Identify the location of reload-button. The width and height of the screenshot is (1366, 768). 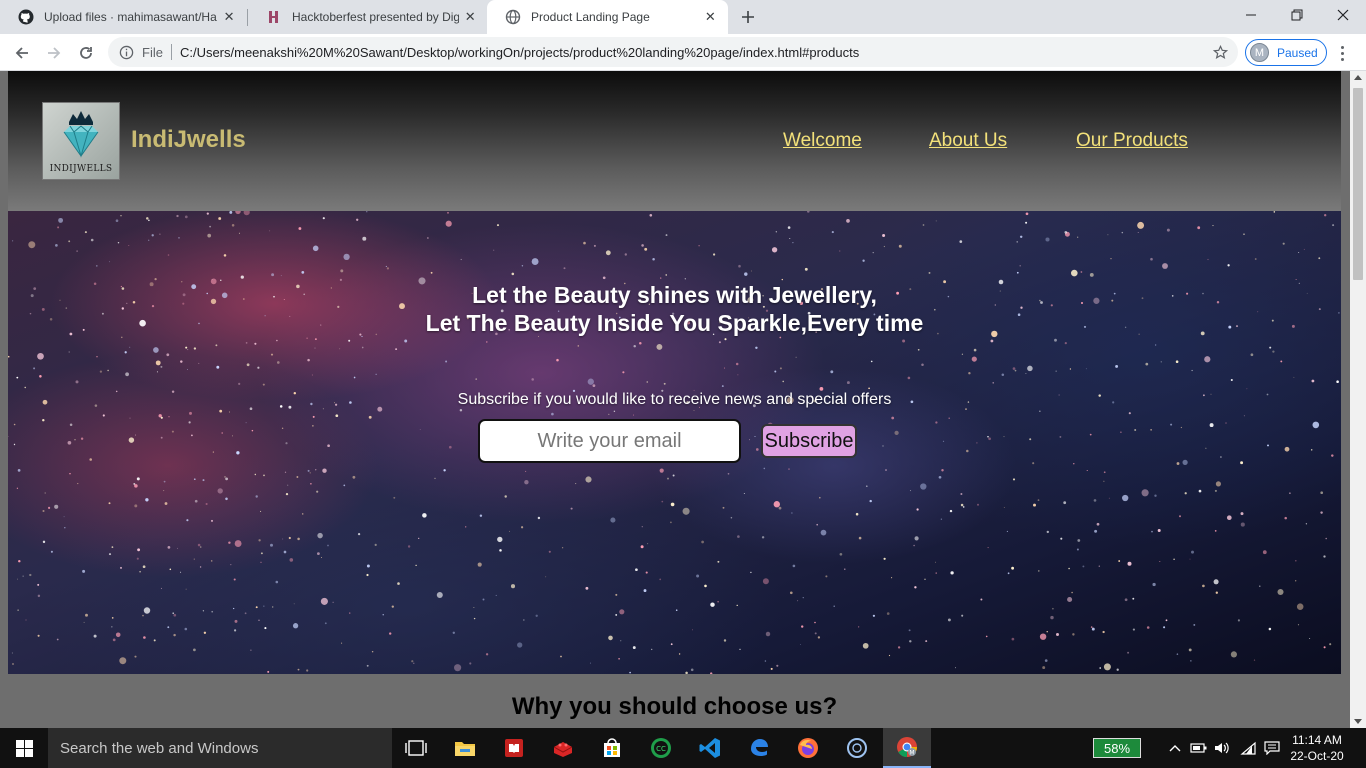
(86, 53).